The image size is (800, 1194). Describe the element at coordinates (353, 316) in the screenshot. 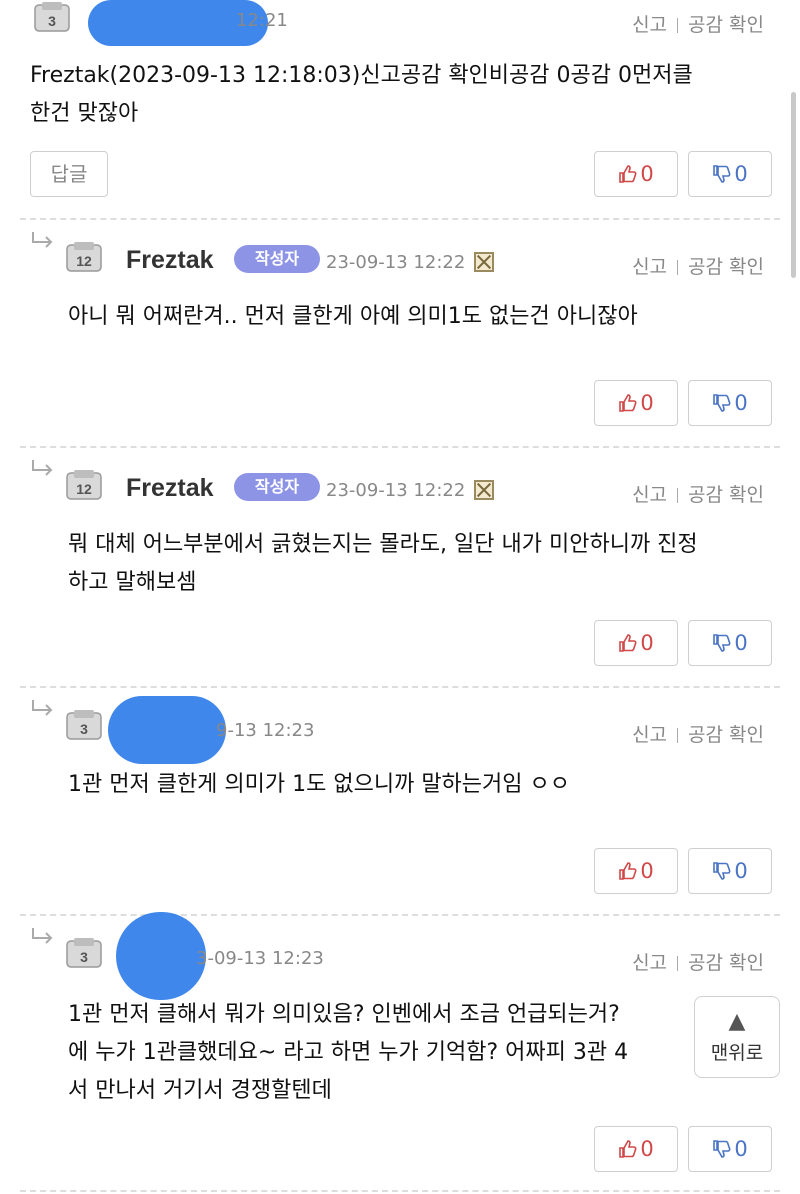

I see `comment-body: 아니 뭐 어쩌란겨.. 먼저 클한게 아예 의미1도 없는건 아니잖아` at that location.